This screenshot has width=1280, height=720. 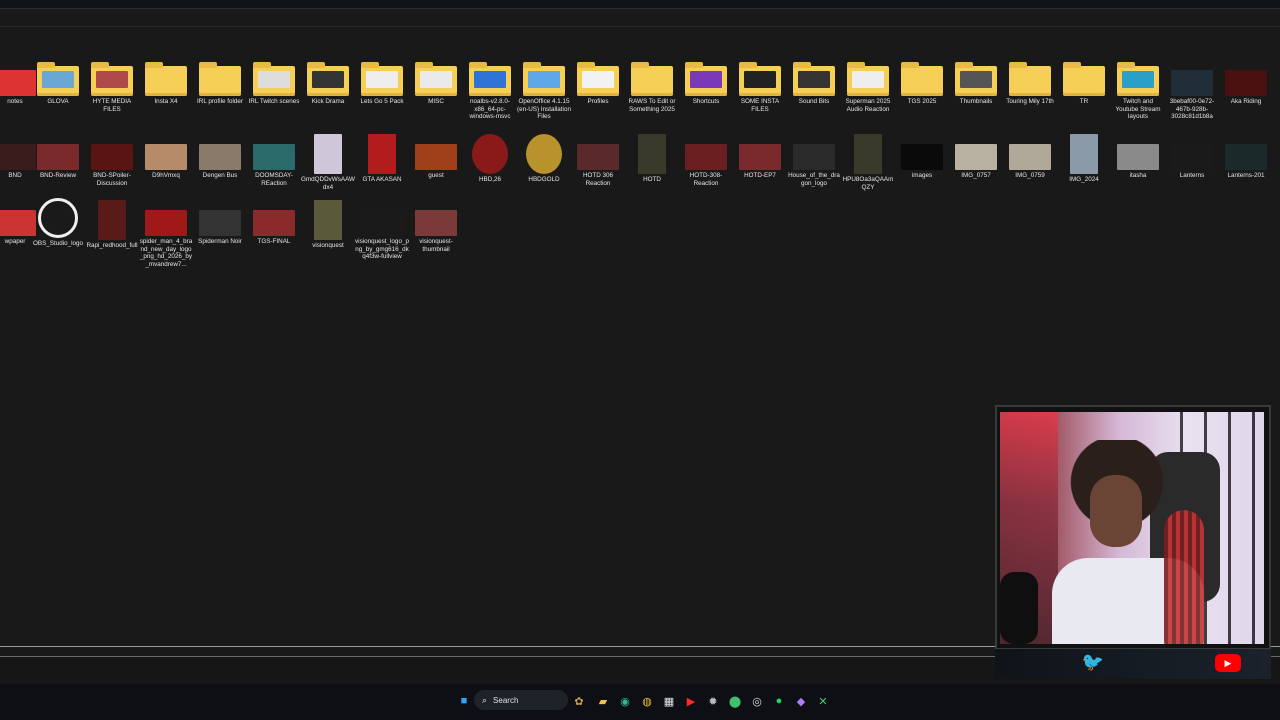 I want to click on chrome-icon: ◍, so click(x=647, y=701).